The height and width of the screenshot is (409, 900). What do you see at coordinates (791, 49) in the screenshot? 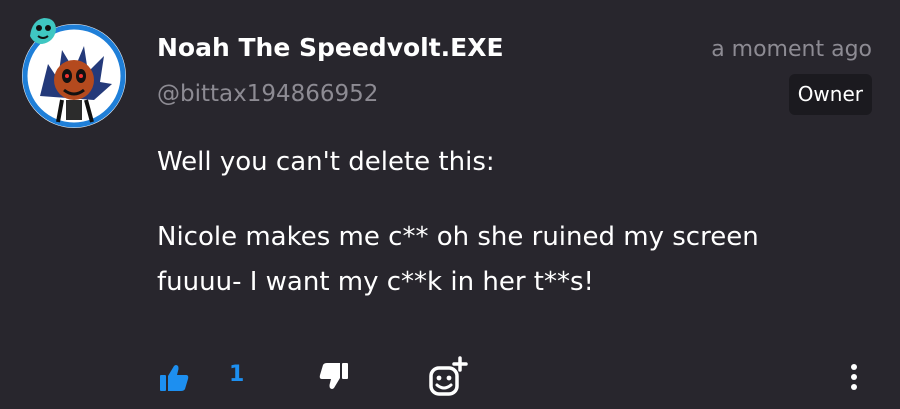
I see `comment-timestamp: a moment ago` at bounding box center [791, 49].